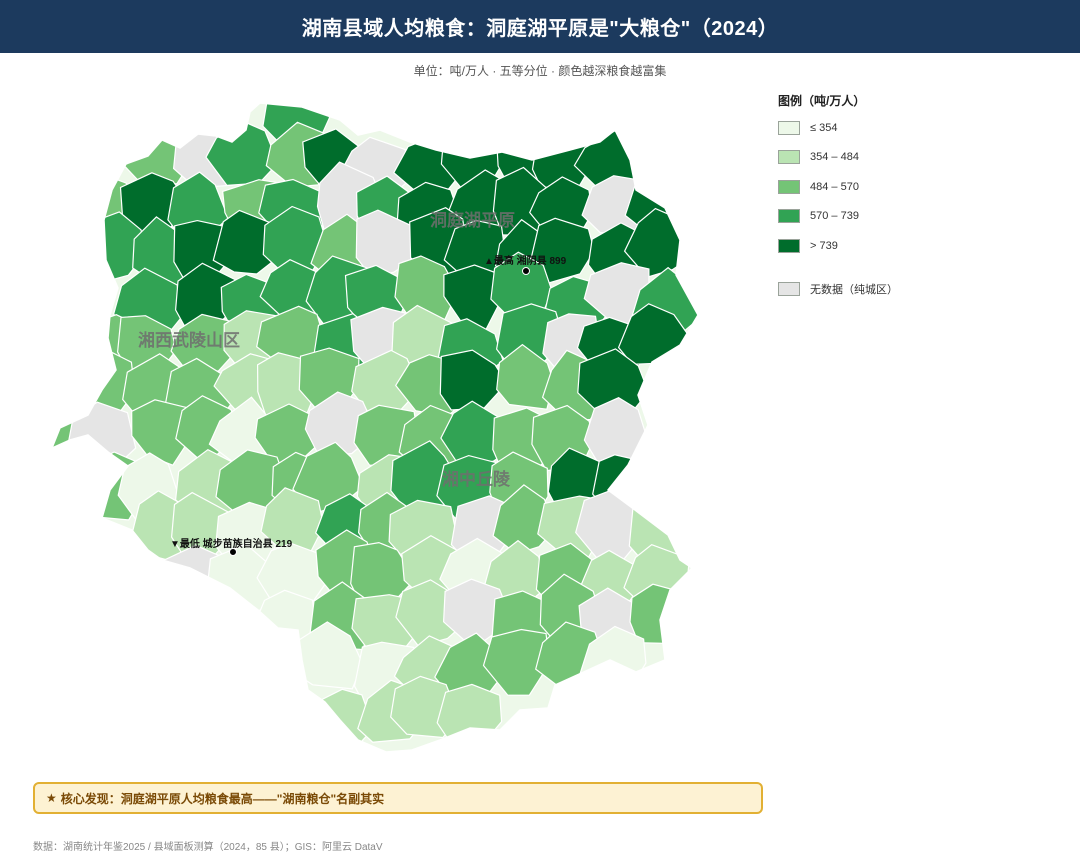 Image resolution: width=1080 pixels, height=860 pixels. Describe the element at coordinates (834, 216) in the screenshot. I see `legend-label: 570 – 739` at that location.